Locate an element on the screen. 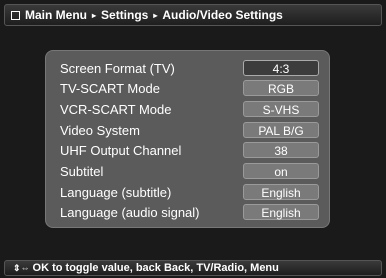 The width and height of the screenshot is (386, 278). setting-label: Language (audio signal) is located at coordinates (130, 212).